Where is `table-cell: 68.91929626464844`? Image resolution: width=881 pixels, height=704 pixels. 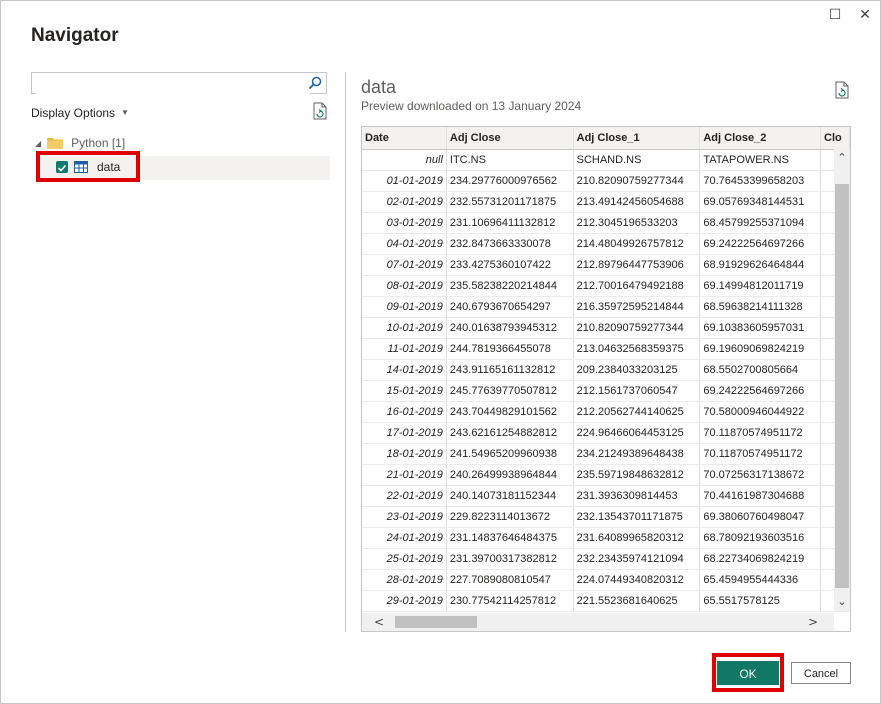
table-cell: 68.91929626464844 is located at coordinates (760, 265).